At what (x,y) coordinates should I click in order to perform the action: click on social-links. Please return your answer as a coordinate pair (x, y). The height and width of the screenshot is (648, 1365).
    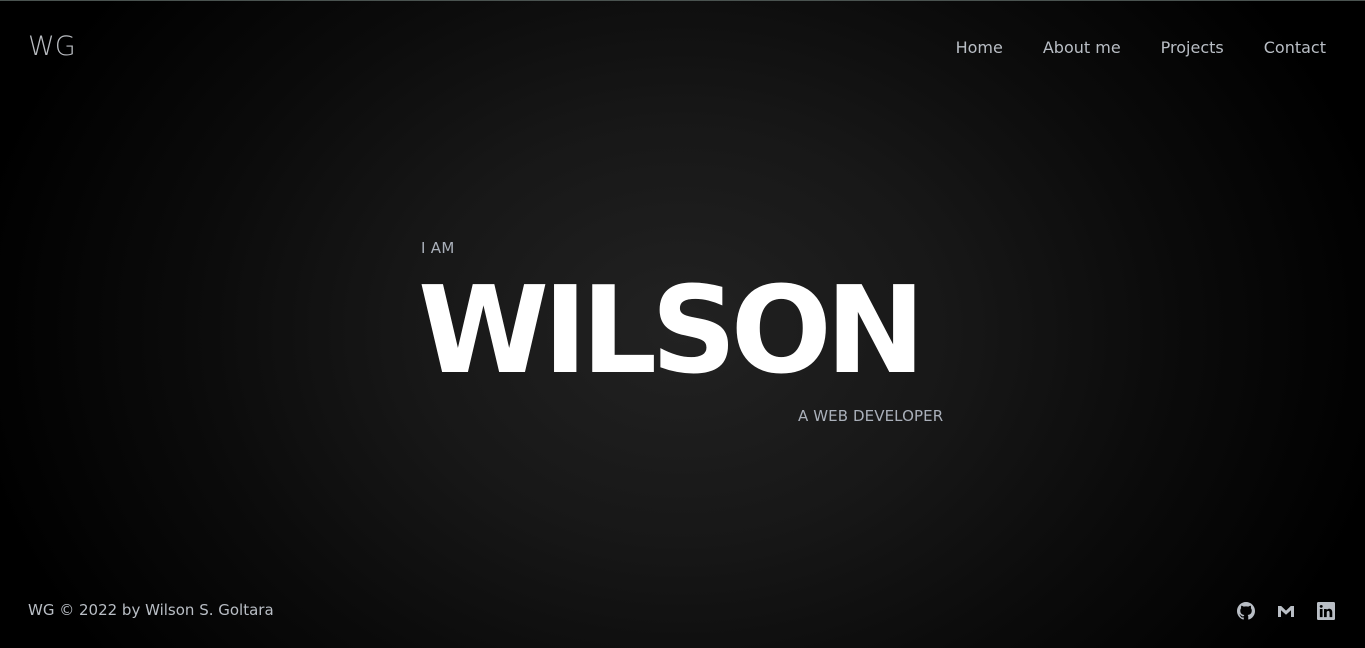
    Looking at the image, I should click on (1286, 611).